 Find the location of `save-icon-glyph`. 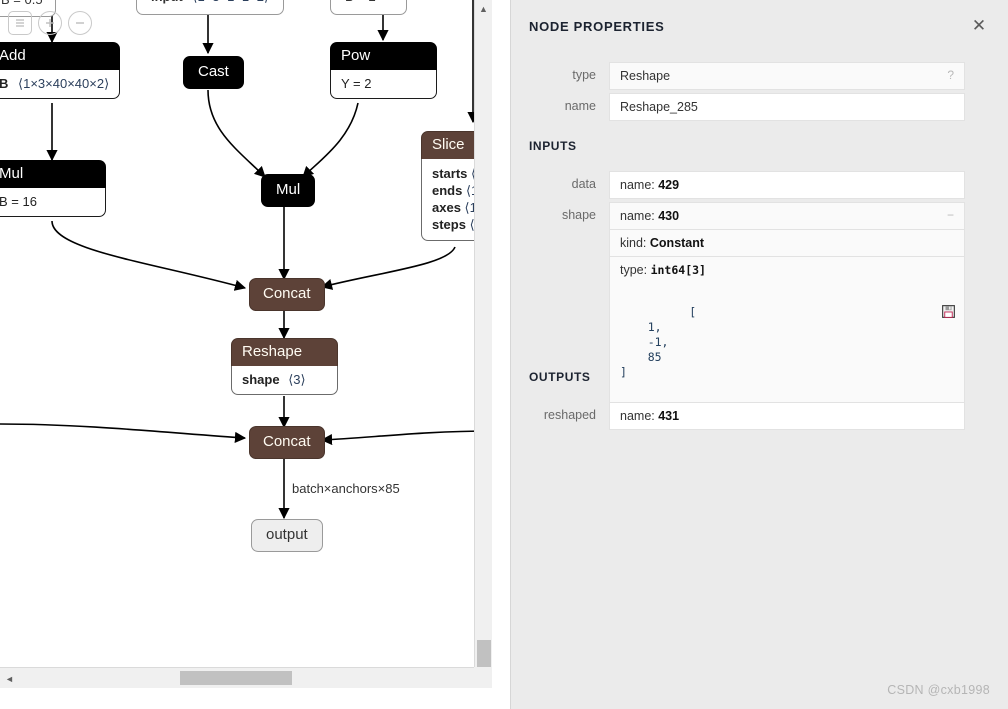

save-icon-glyph is located at coordinates (948, 311).